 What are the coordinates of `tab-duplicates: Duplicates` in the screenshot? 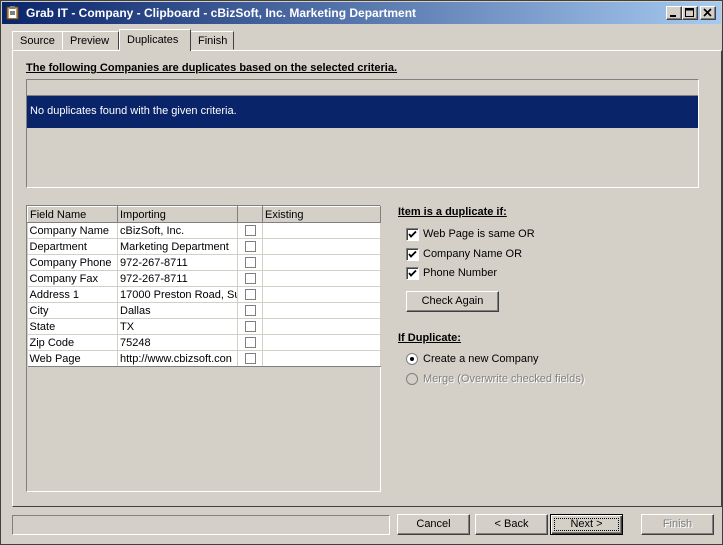 It's located at (155, 40).